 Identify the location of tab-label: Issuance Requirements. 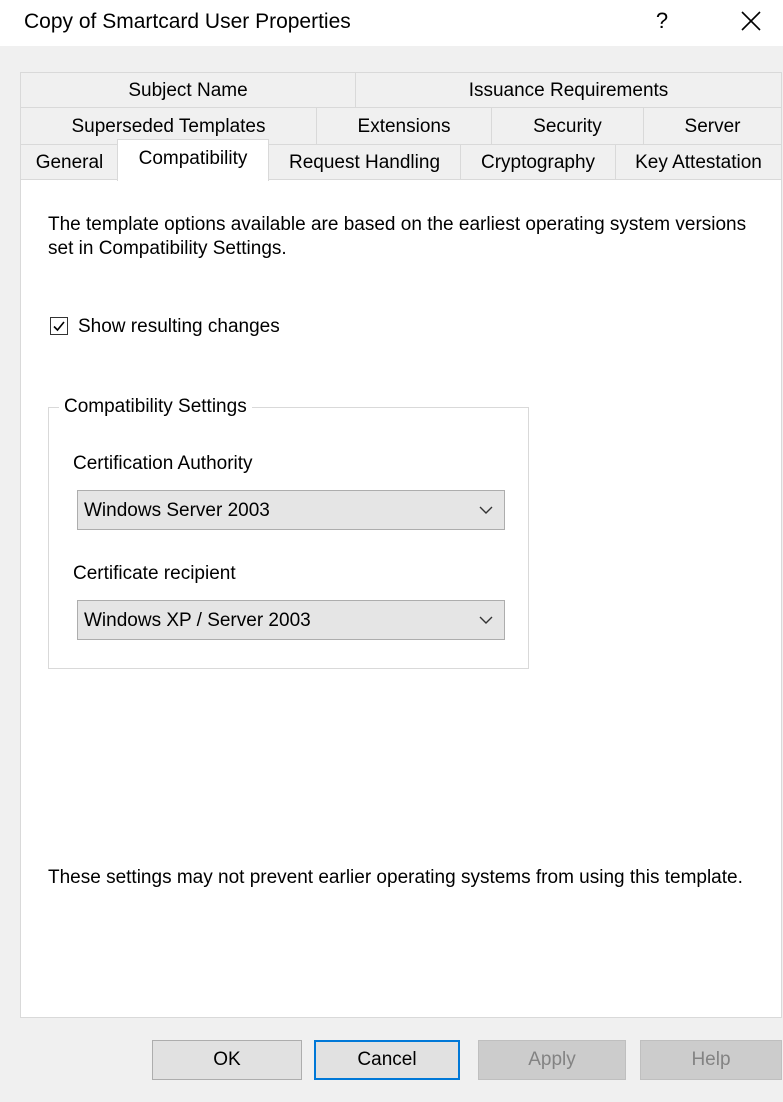
(568, 90).